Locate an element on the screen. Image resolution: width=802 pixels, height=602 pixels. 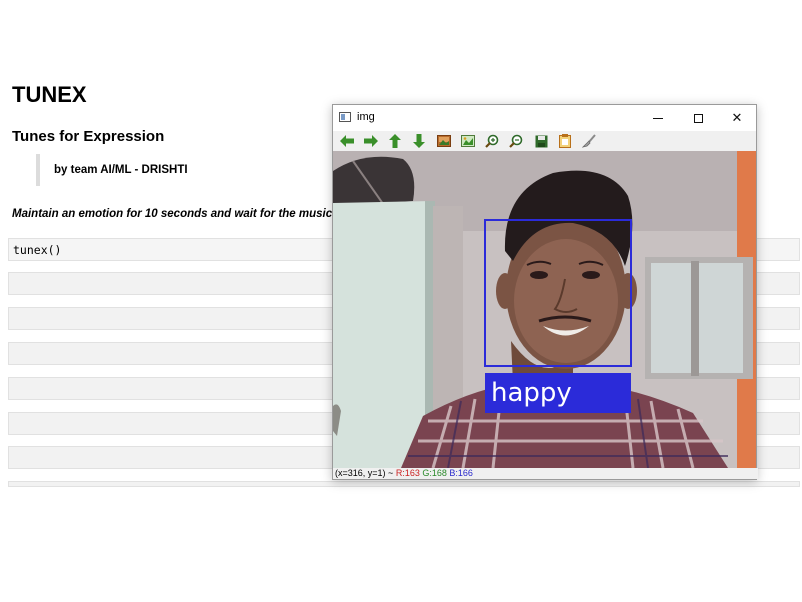
arrow-right-icon is located at coordinates (371, 141).